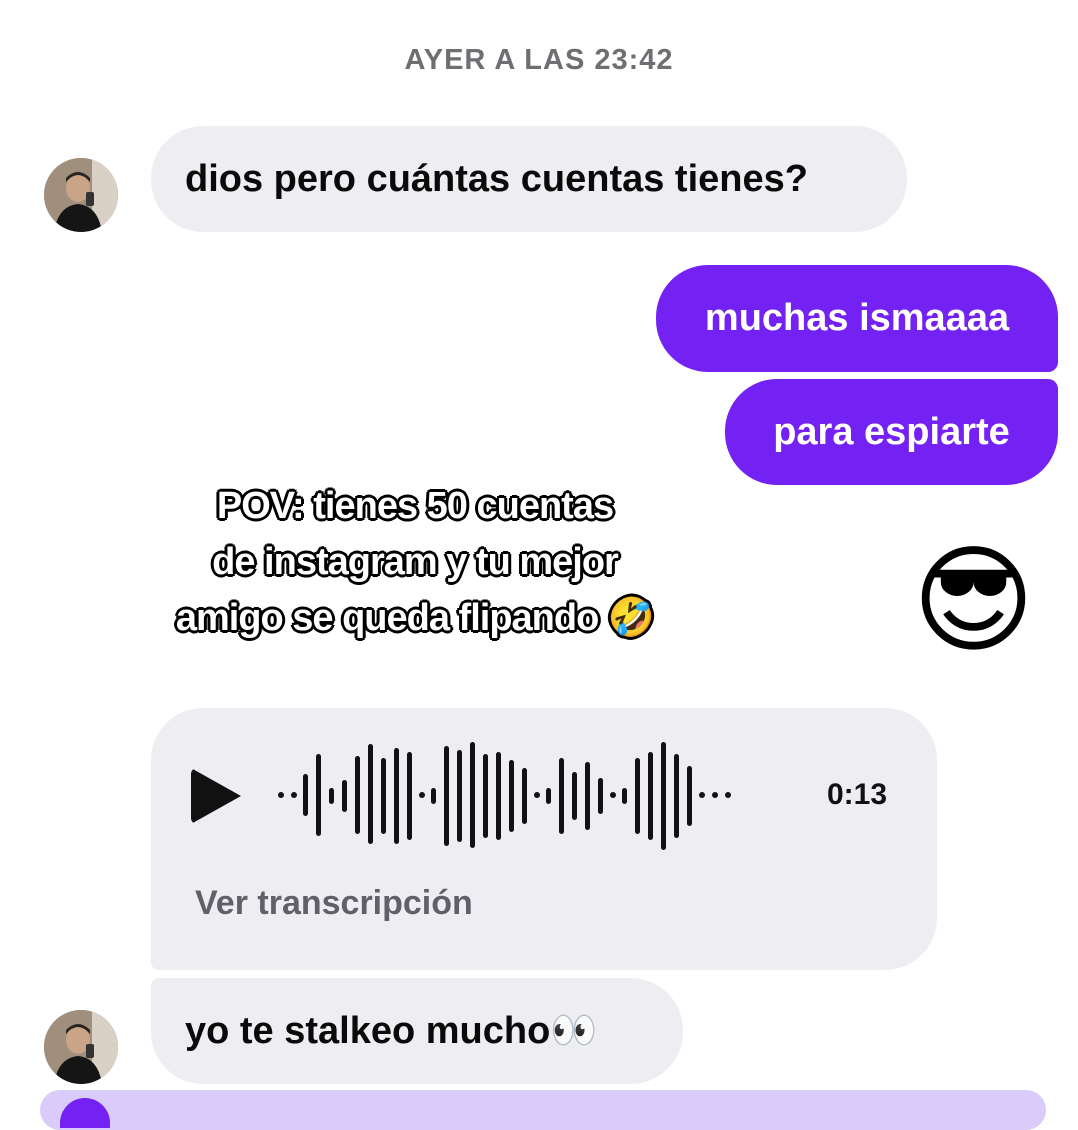 The height and width of the screenshot is (1130, 1078). Describe the element at coordinates (548, 795) in the screenshot. I see `waveform-icon` at that location.